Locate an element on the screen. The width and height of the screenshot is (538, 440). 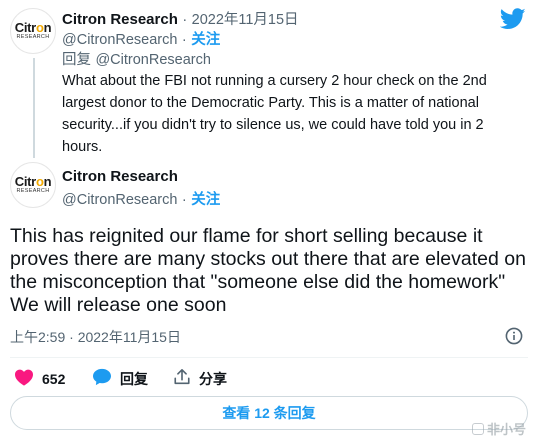
main-tweet-header: Citron Research is located at coordinates (120, 177).